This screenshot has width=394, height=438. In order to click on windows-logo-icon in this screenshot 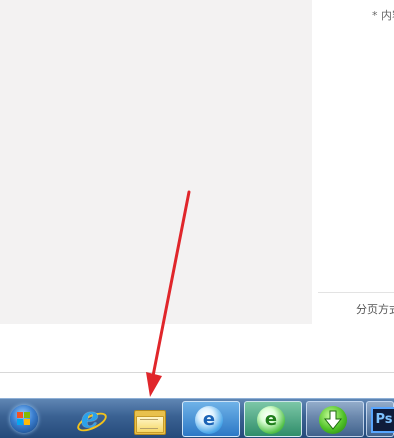, I will do `click(24, 419)`.